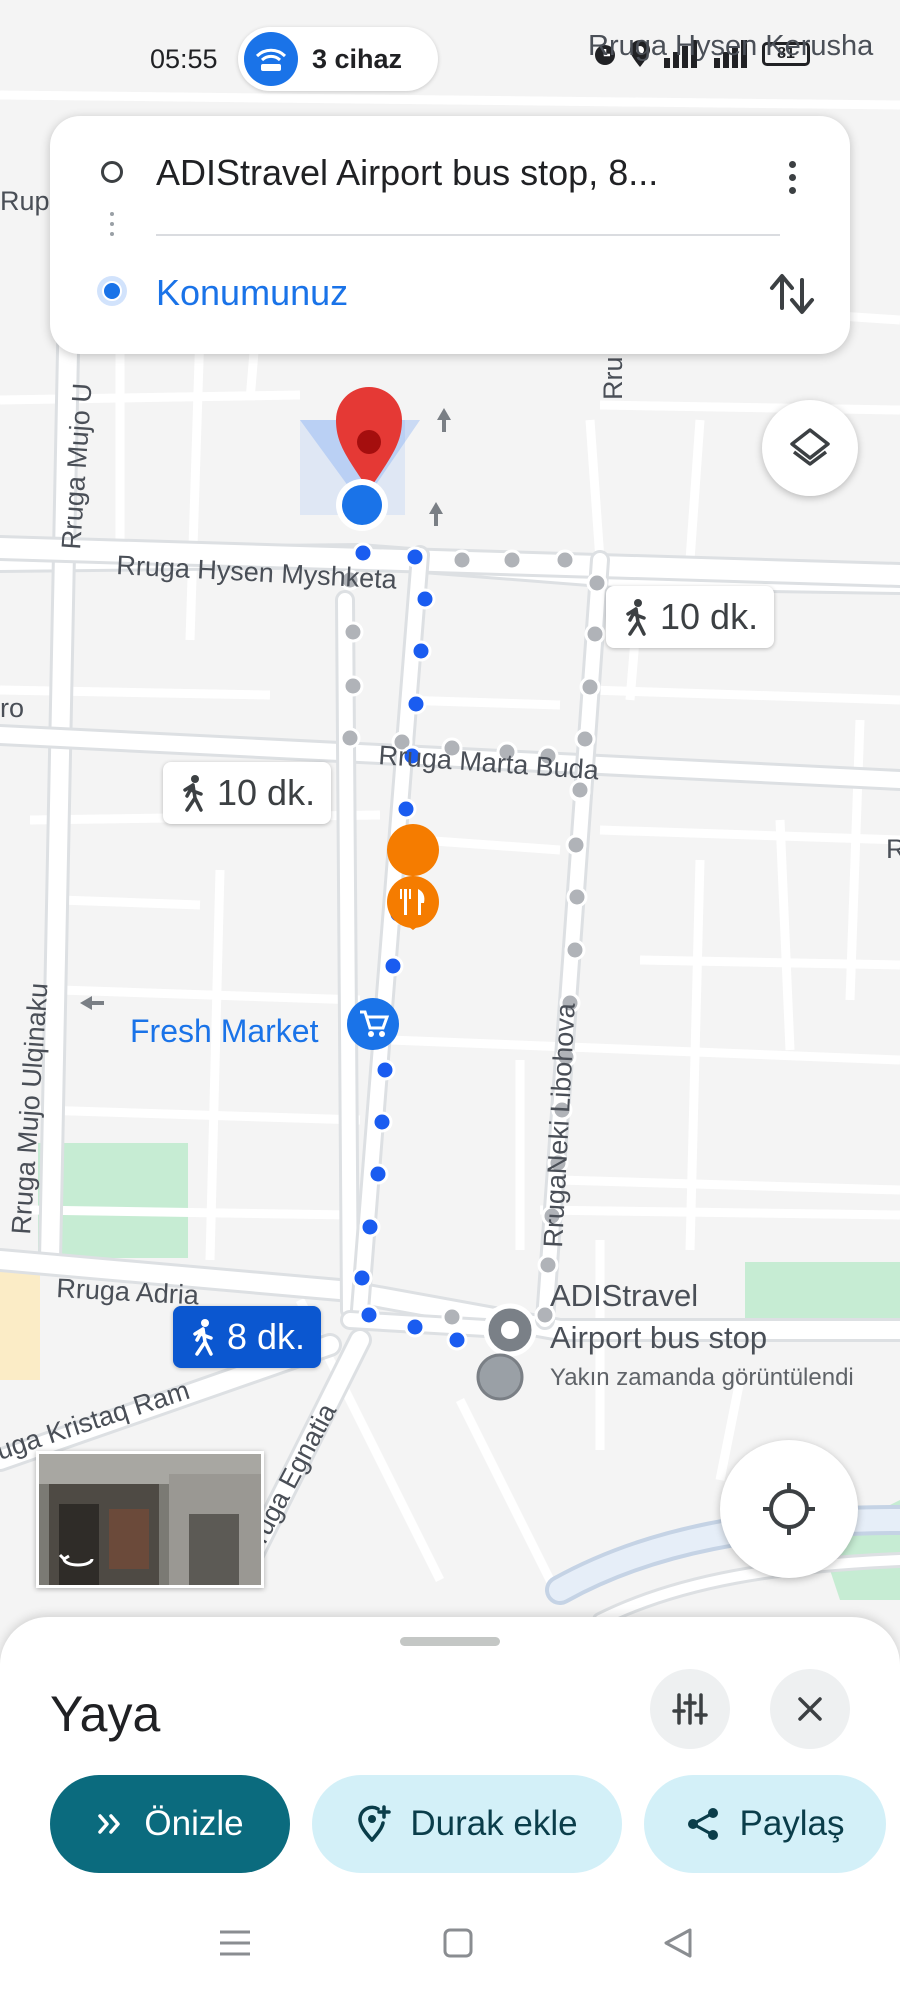  What do you see at coordinates (658, 1337) in the screenshot?
I see `bus-stop-label-line2: Airport bus stop` at bounding box center [658, 1337].